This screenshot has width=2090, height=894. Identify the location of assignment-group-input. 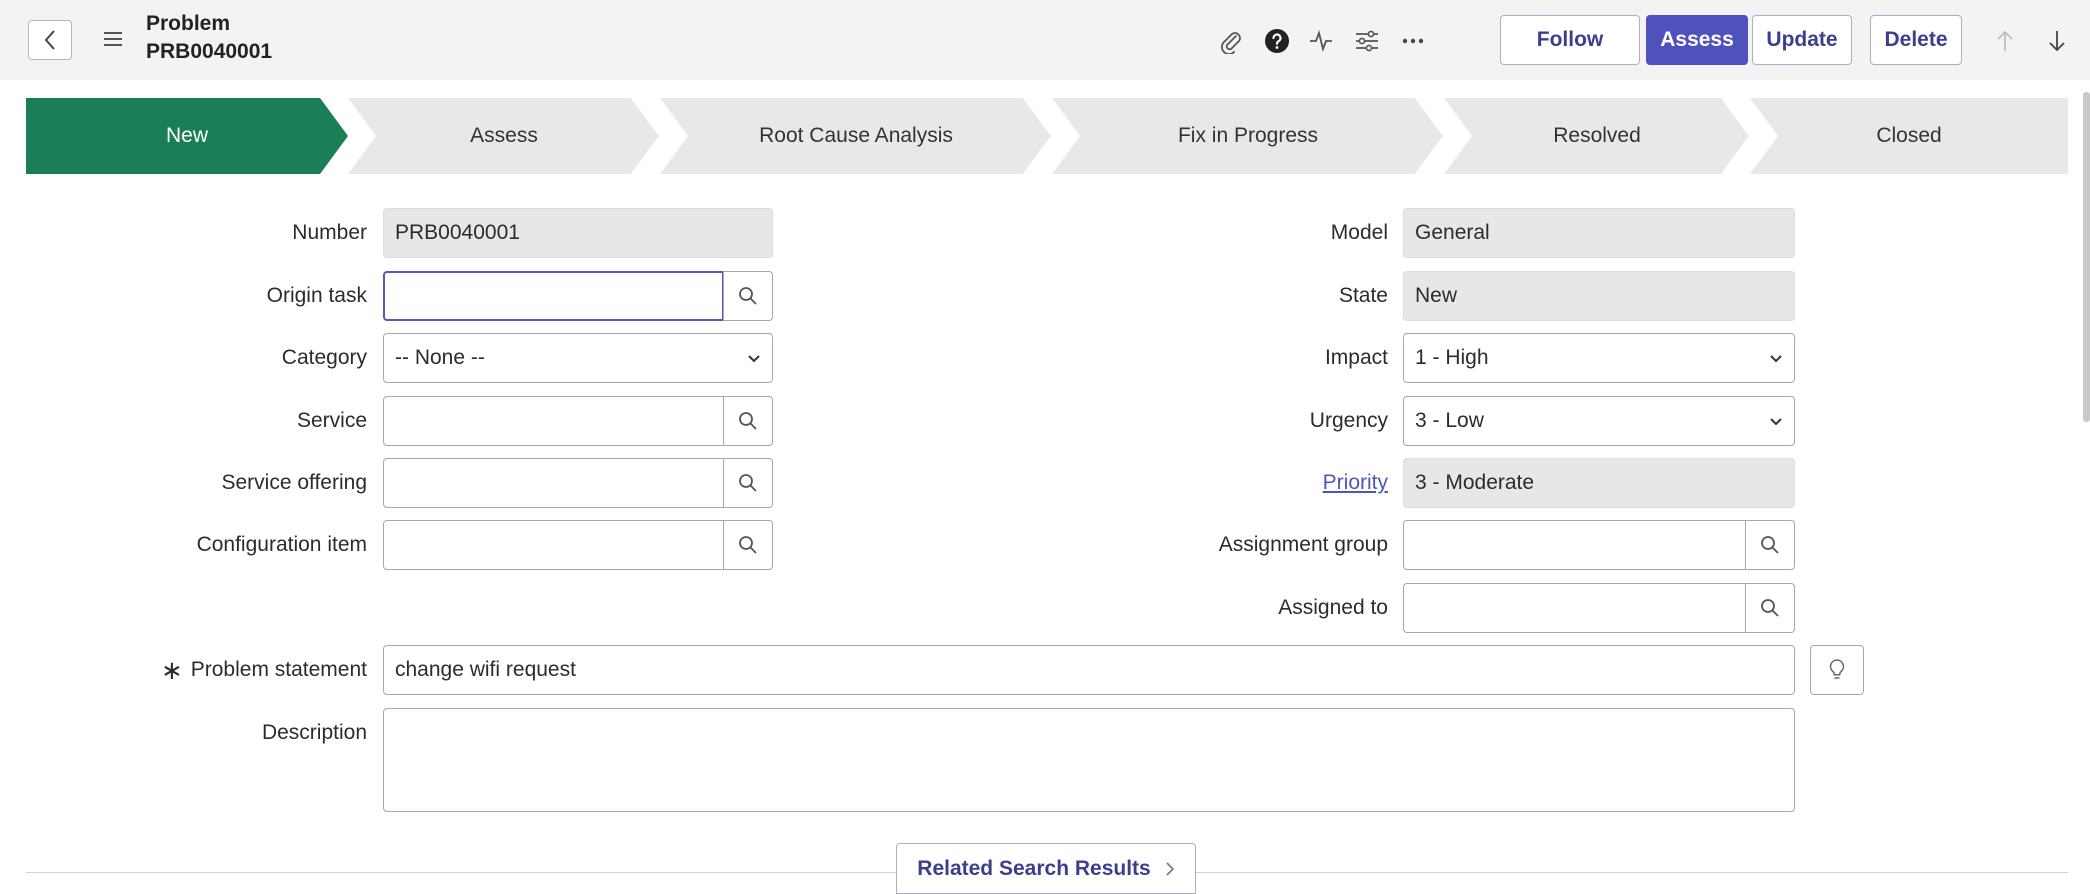
(1574, 545).